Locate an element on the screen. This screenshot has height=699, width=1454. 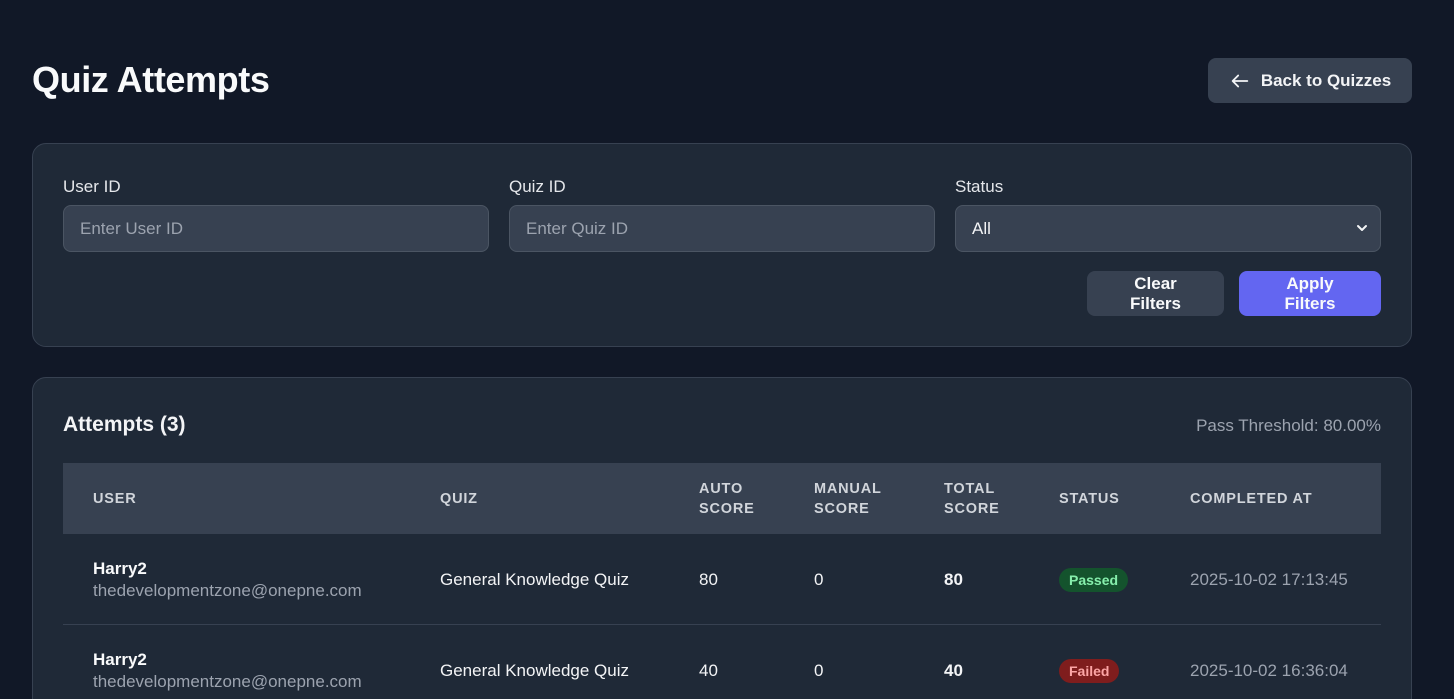
column-header-status: STATUS is located at coordinates (1089, 498).